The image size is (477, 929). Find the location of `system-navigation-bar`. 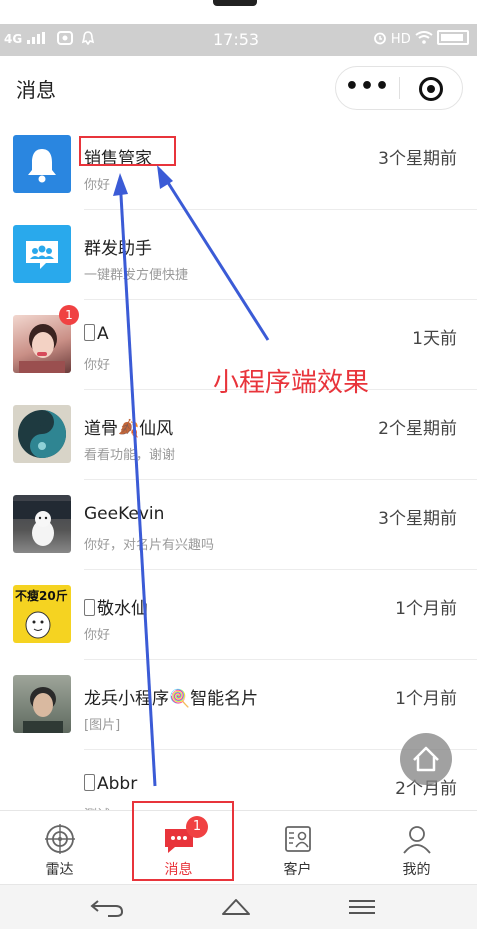

system-navigation-bar is located at coordinates (238, 906).